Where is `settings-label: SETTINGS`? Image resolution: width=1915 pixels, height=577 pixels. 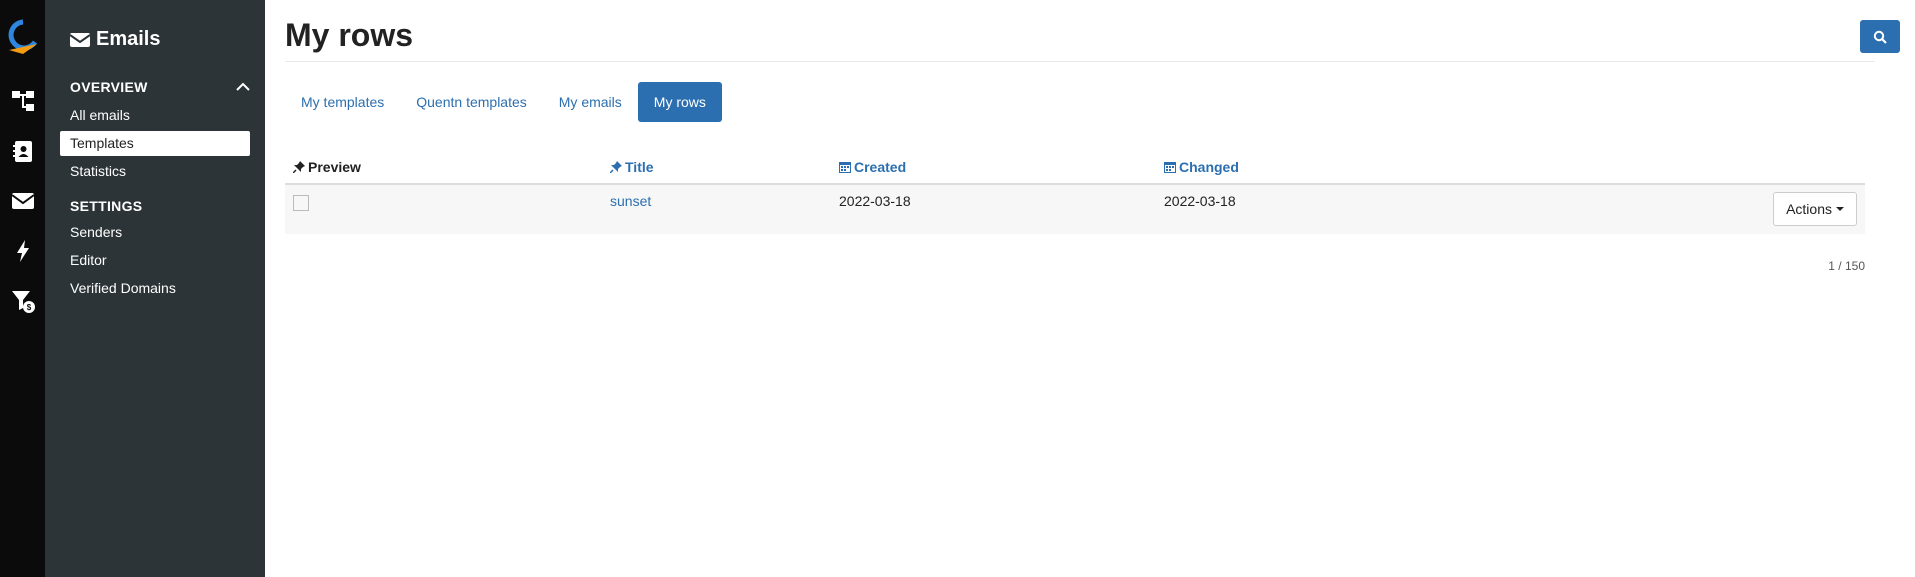
settings-label: SETTINGS is located at coordinates (106, 206).